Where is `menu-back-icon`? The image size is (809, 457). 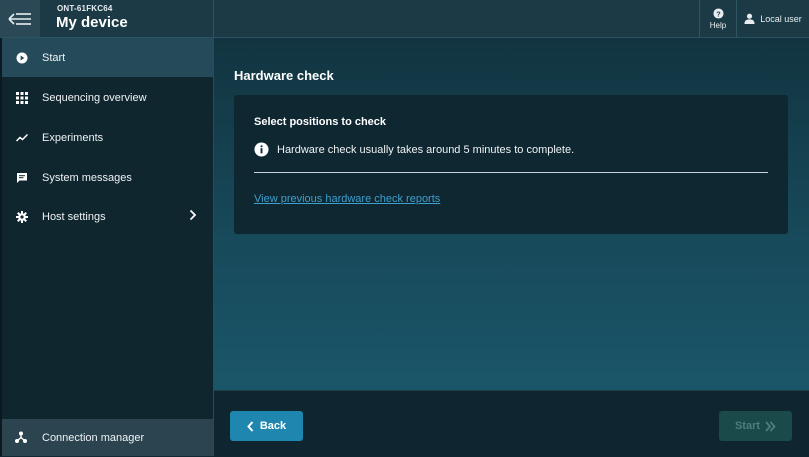 menu-back-icon is located at coordinates (19, 18).